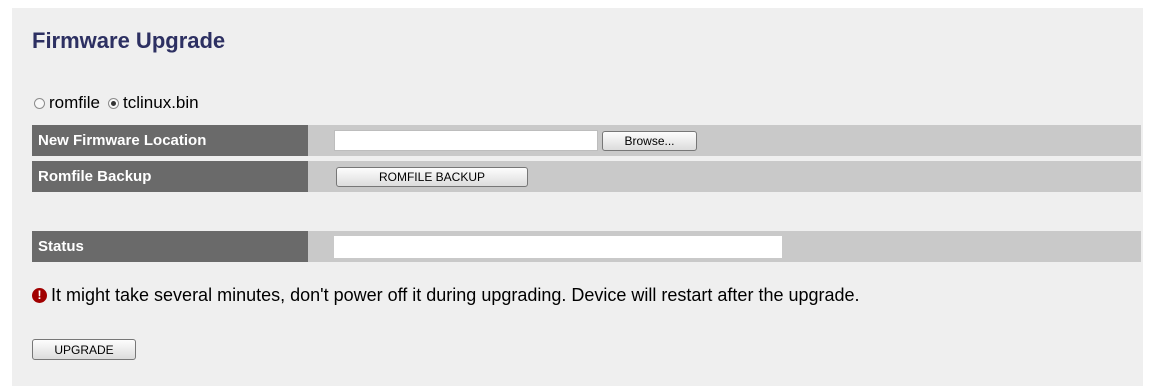  I want to click on status-field, so click(558, 247).